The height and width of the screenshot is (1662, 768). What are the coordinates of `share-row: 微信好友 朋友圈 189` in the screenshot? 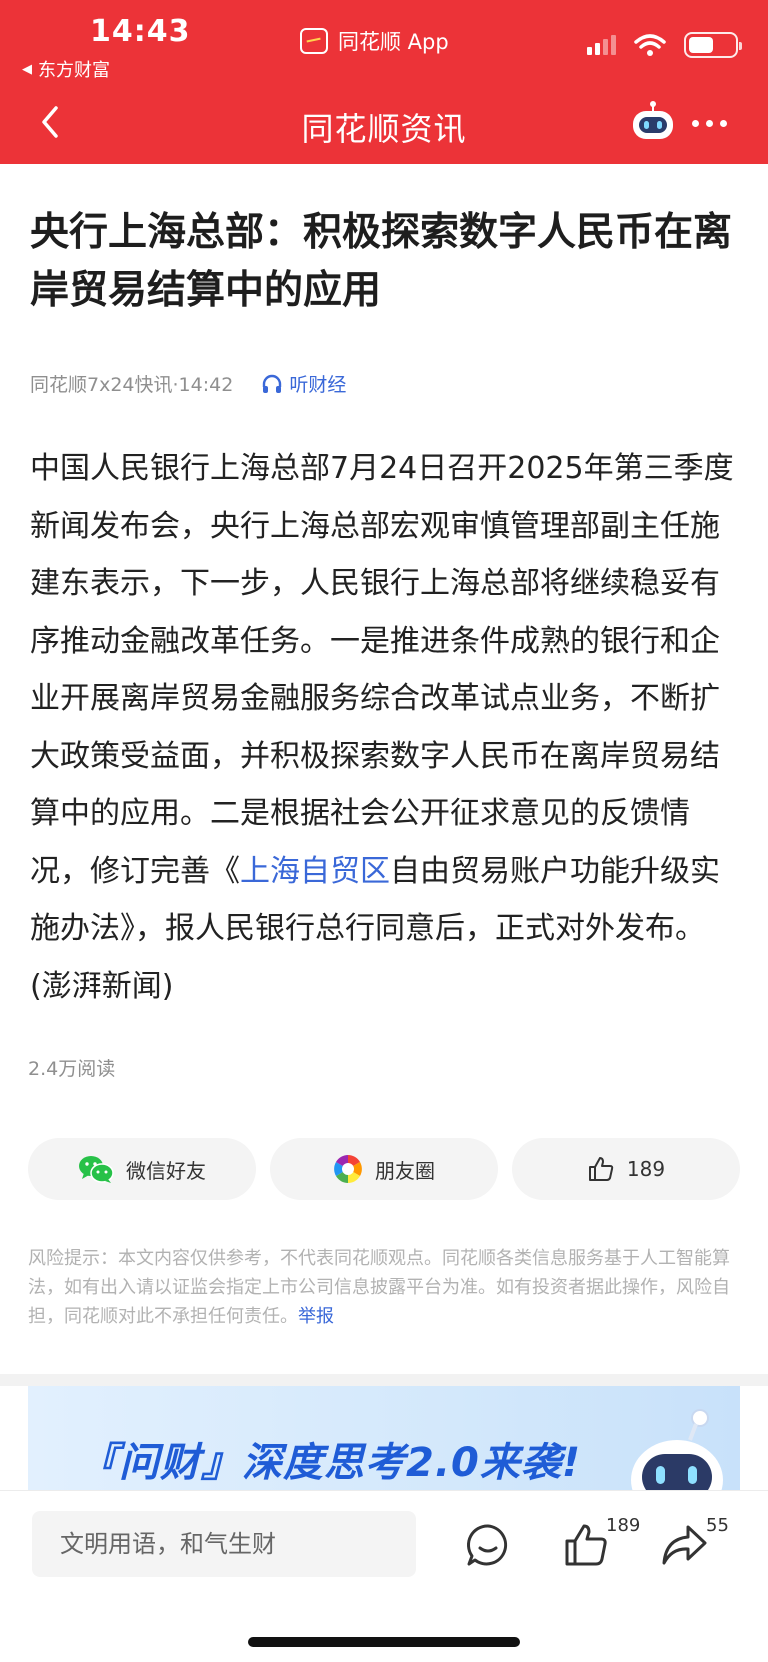 It's located at (384, 1169).